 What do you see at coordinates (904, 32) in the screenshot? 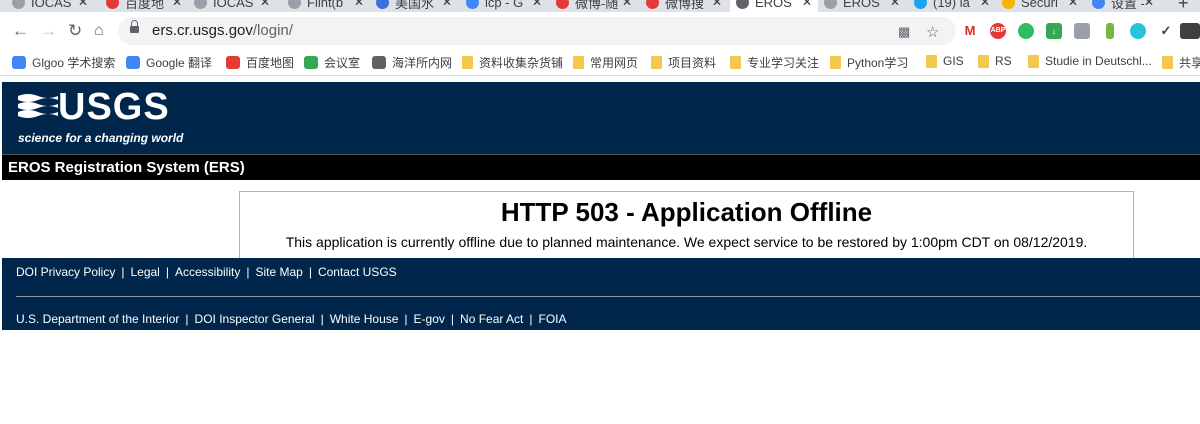
I see `translate-icon: ▩` at bounding box center [904, 32].